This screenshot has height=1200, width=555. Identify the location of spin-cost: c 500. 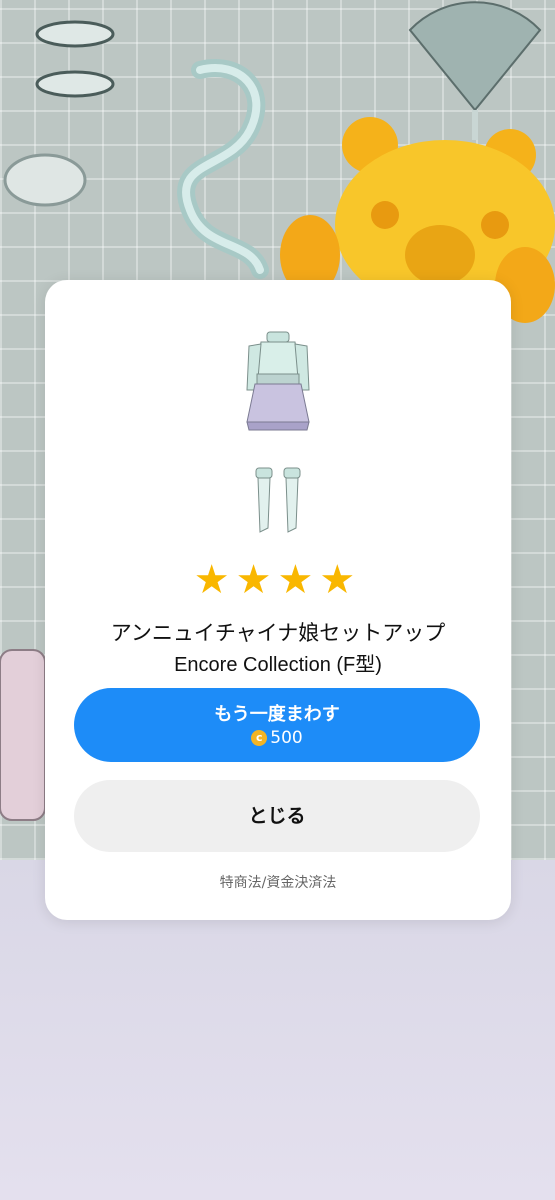
(277, 738).